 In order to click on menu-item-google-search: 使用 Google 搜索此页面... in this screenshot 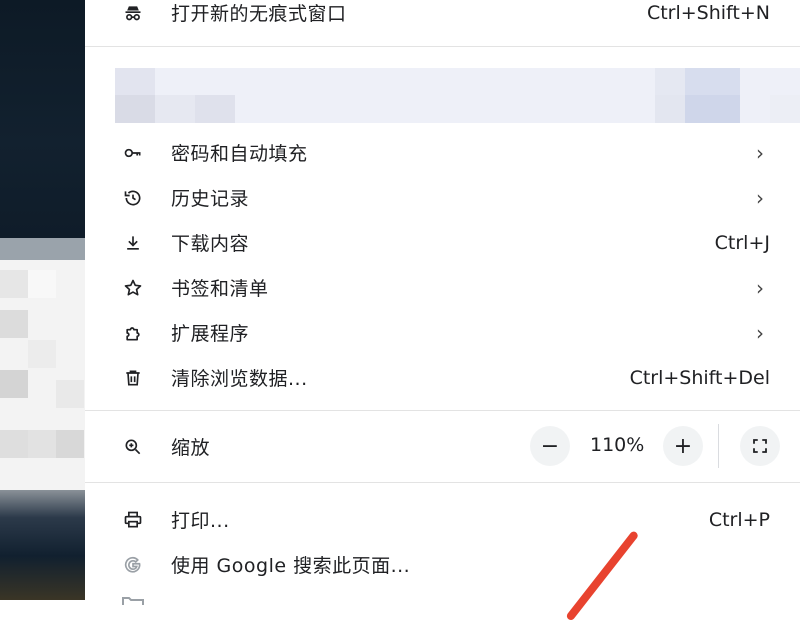, I will do `click(442, 564)`.